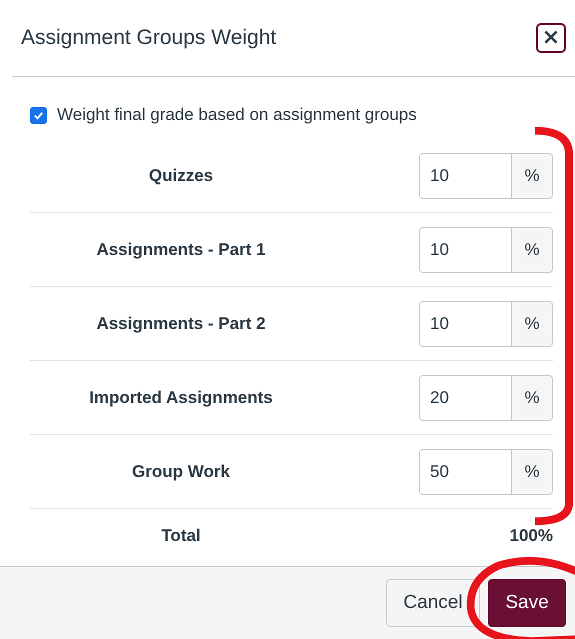 This screenshot has height=639, width=575. I want to click on group-name: Quizzes, so click(181, 176).